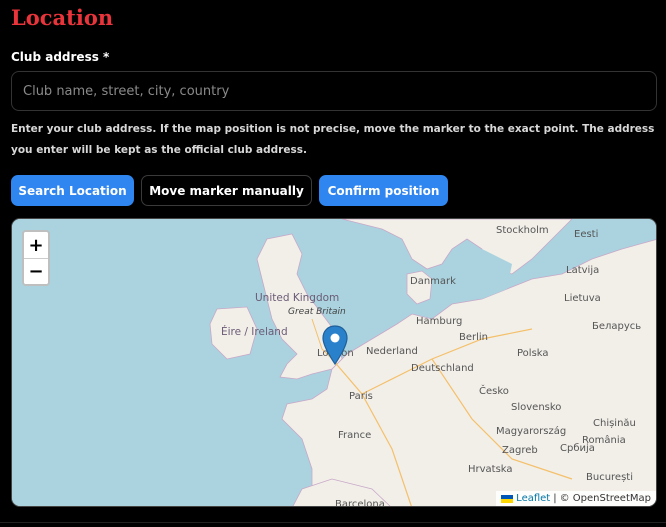 The image size is (666, 527). Describe the element at coordinates (577, 448) in the screenshot. I see `map-label-srbija: Србија` at that location.